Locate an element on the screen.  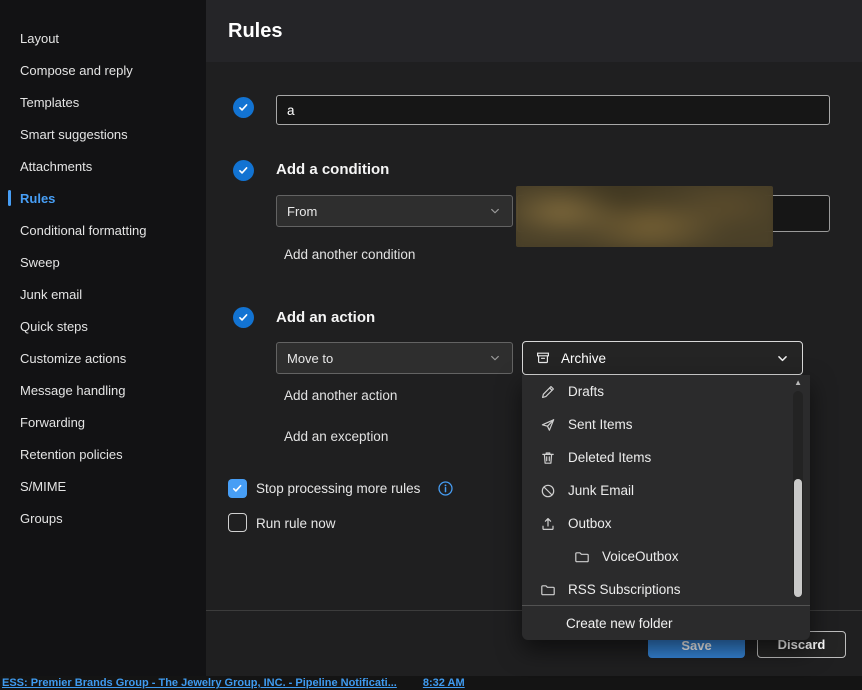
sidebar-item-templates: Templates is located at coordinates (103, 102).